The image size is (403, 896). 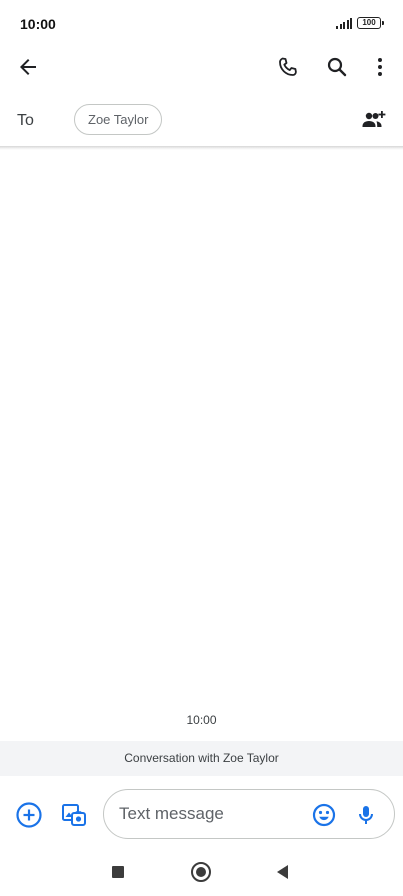 I want to click on emoji-icon, so click(x=324, y=815).